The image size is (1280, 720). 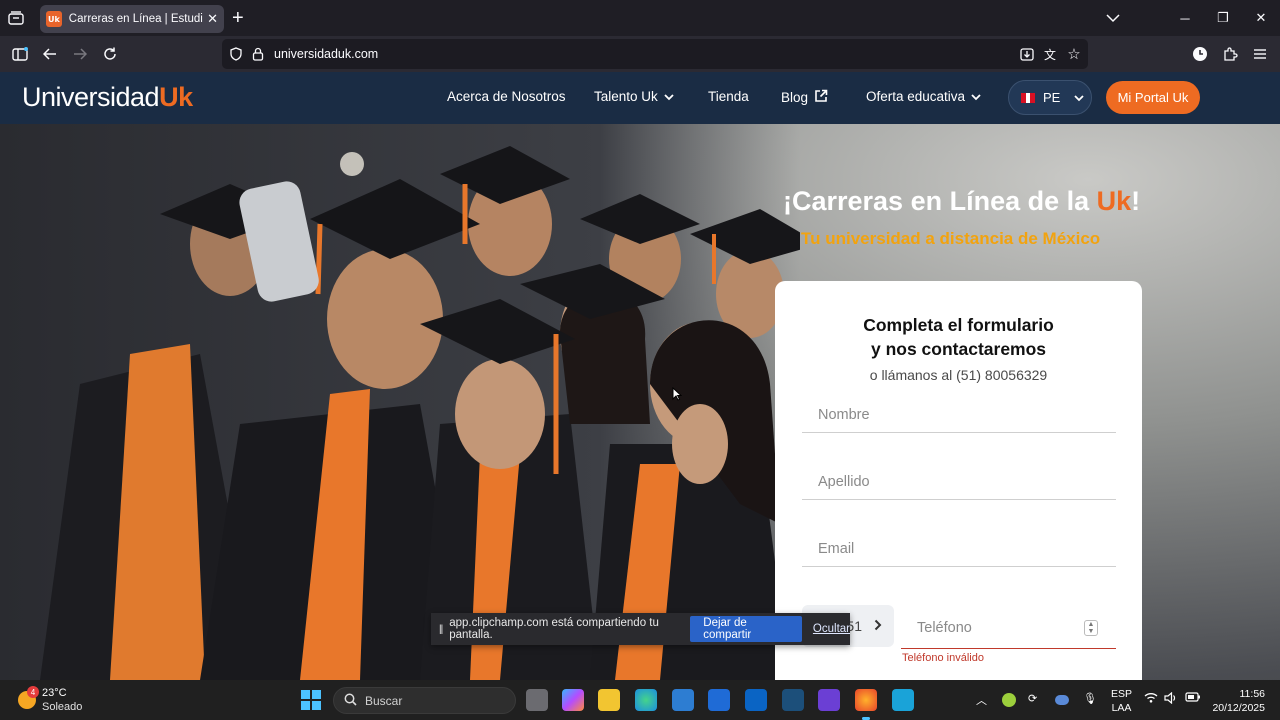 I want to click on windows-start-icon, so click(x=311, y=700).